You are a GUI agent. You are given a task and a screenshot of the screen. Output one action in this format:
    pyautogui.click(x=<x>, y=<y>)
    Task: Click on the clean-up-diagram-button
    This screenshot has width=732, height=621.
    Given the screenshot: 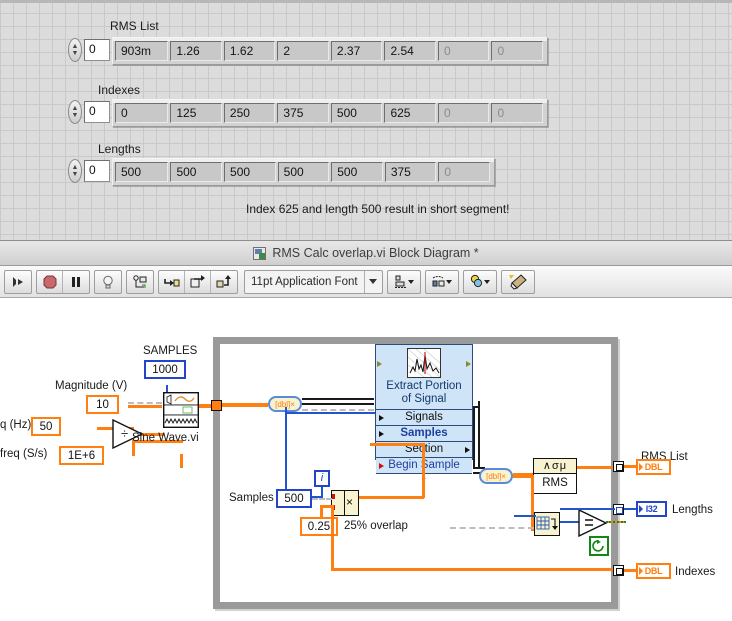 What is the action you would take?
    pyautogui.click(x=518, y=282)
    